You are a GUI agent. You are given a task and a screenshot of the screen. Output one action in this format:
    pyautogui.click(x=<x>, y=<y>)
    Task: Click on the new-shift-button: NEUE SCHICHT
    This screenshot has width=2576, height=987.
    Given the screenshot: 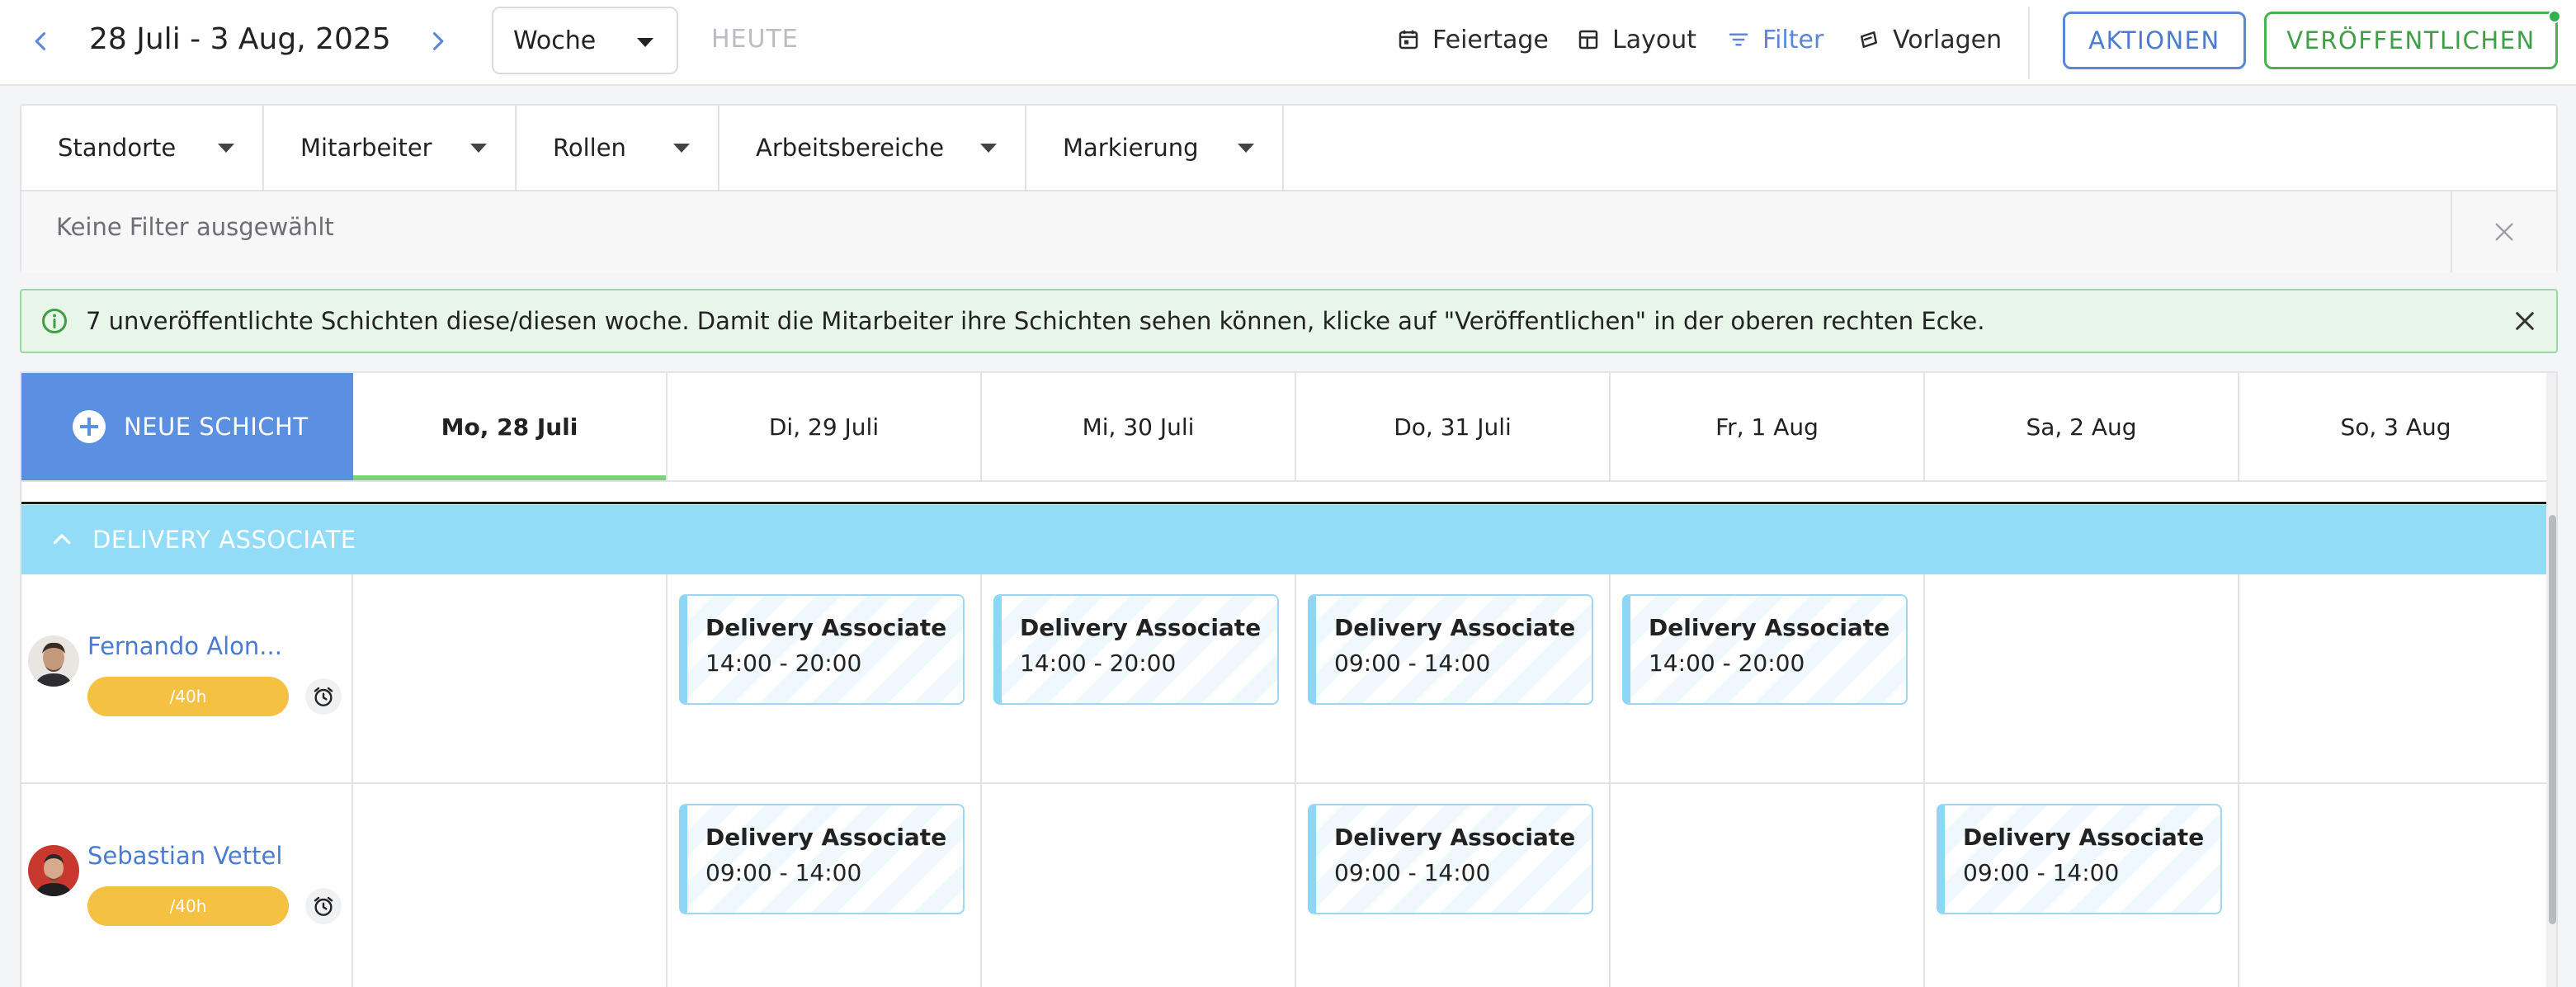 What is the action you would take?
    pyautogui.click(x=187, y=426)
    